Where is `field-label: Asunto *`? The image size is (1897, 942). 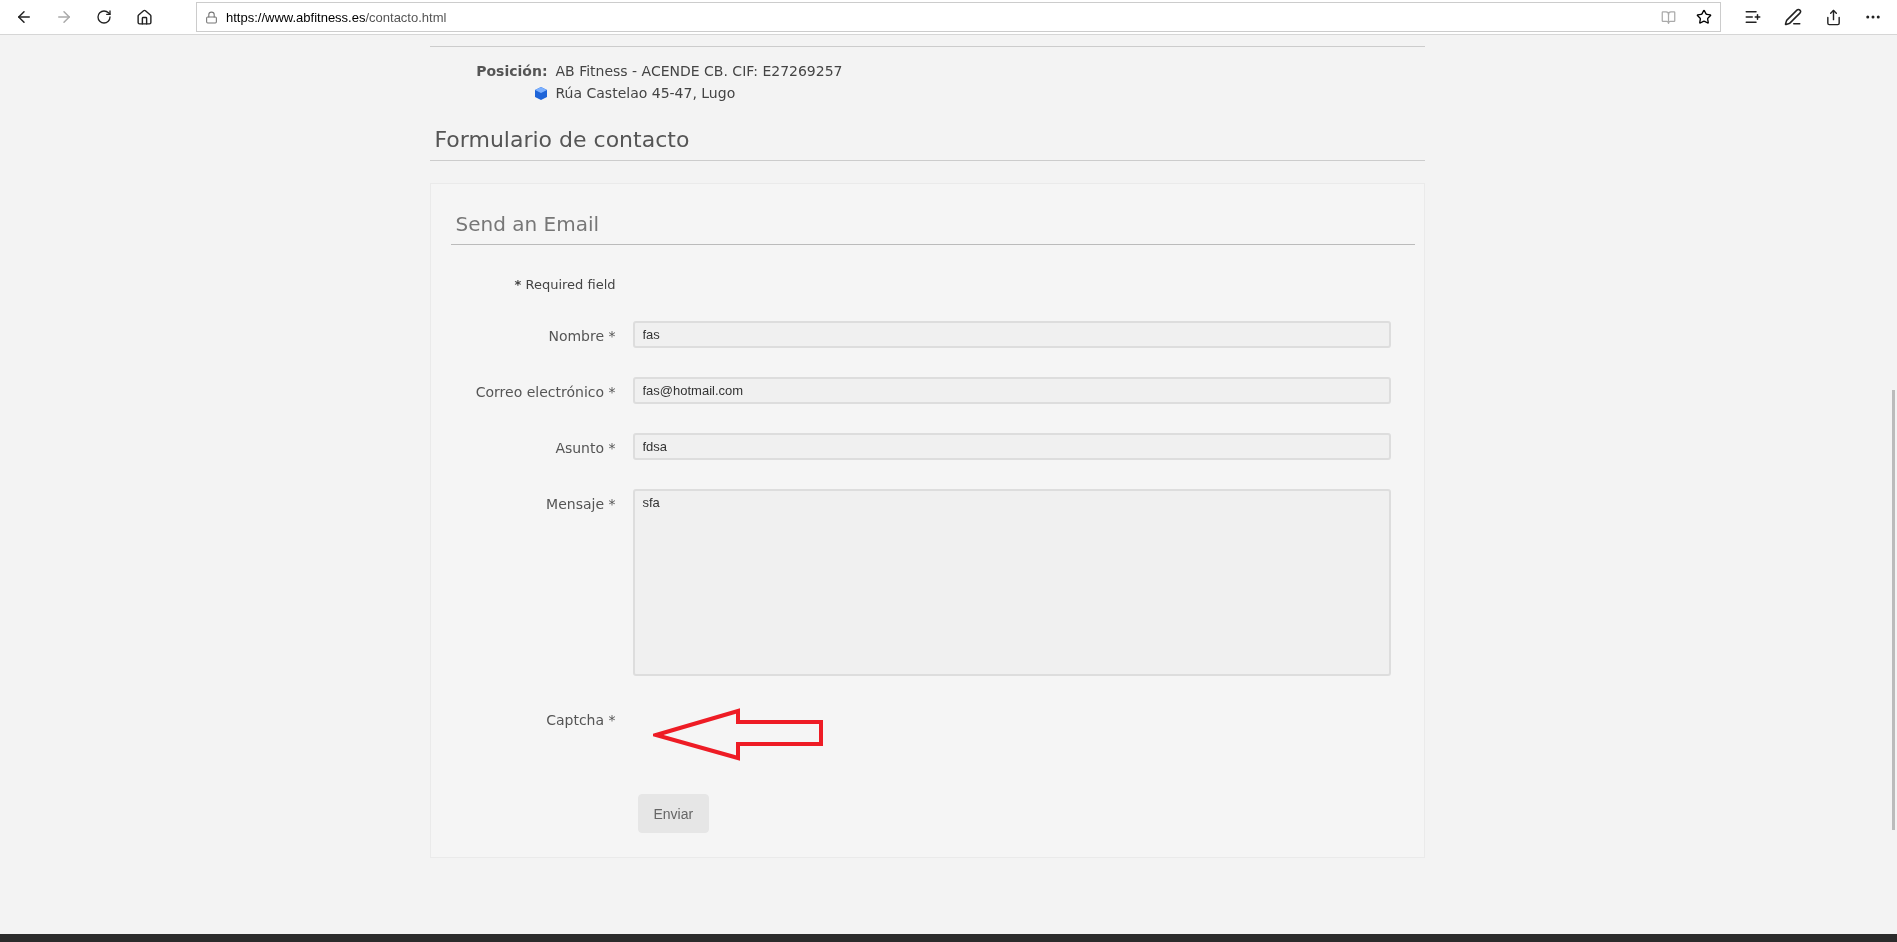
field-label: Asunto * is located at coordinates (585, 447).